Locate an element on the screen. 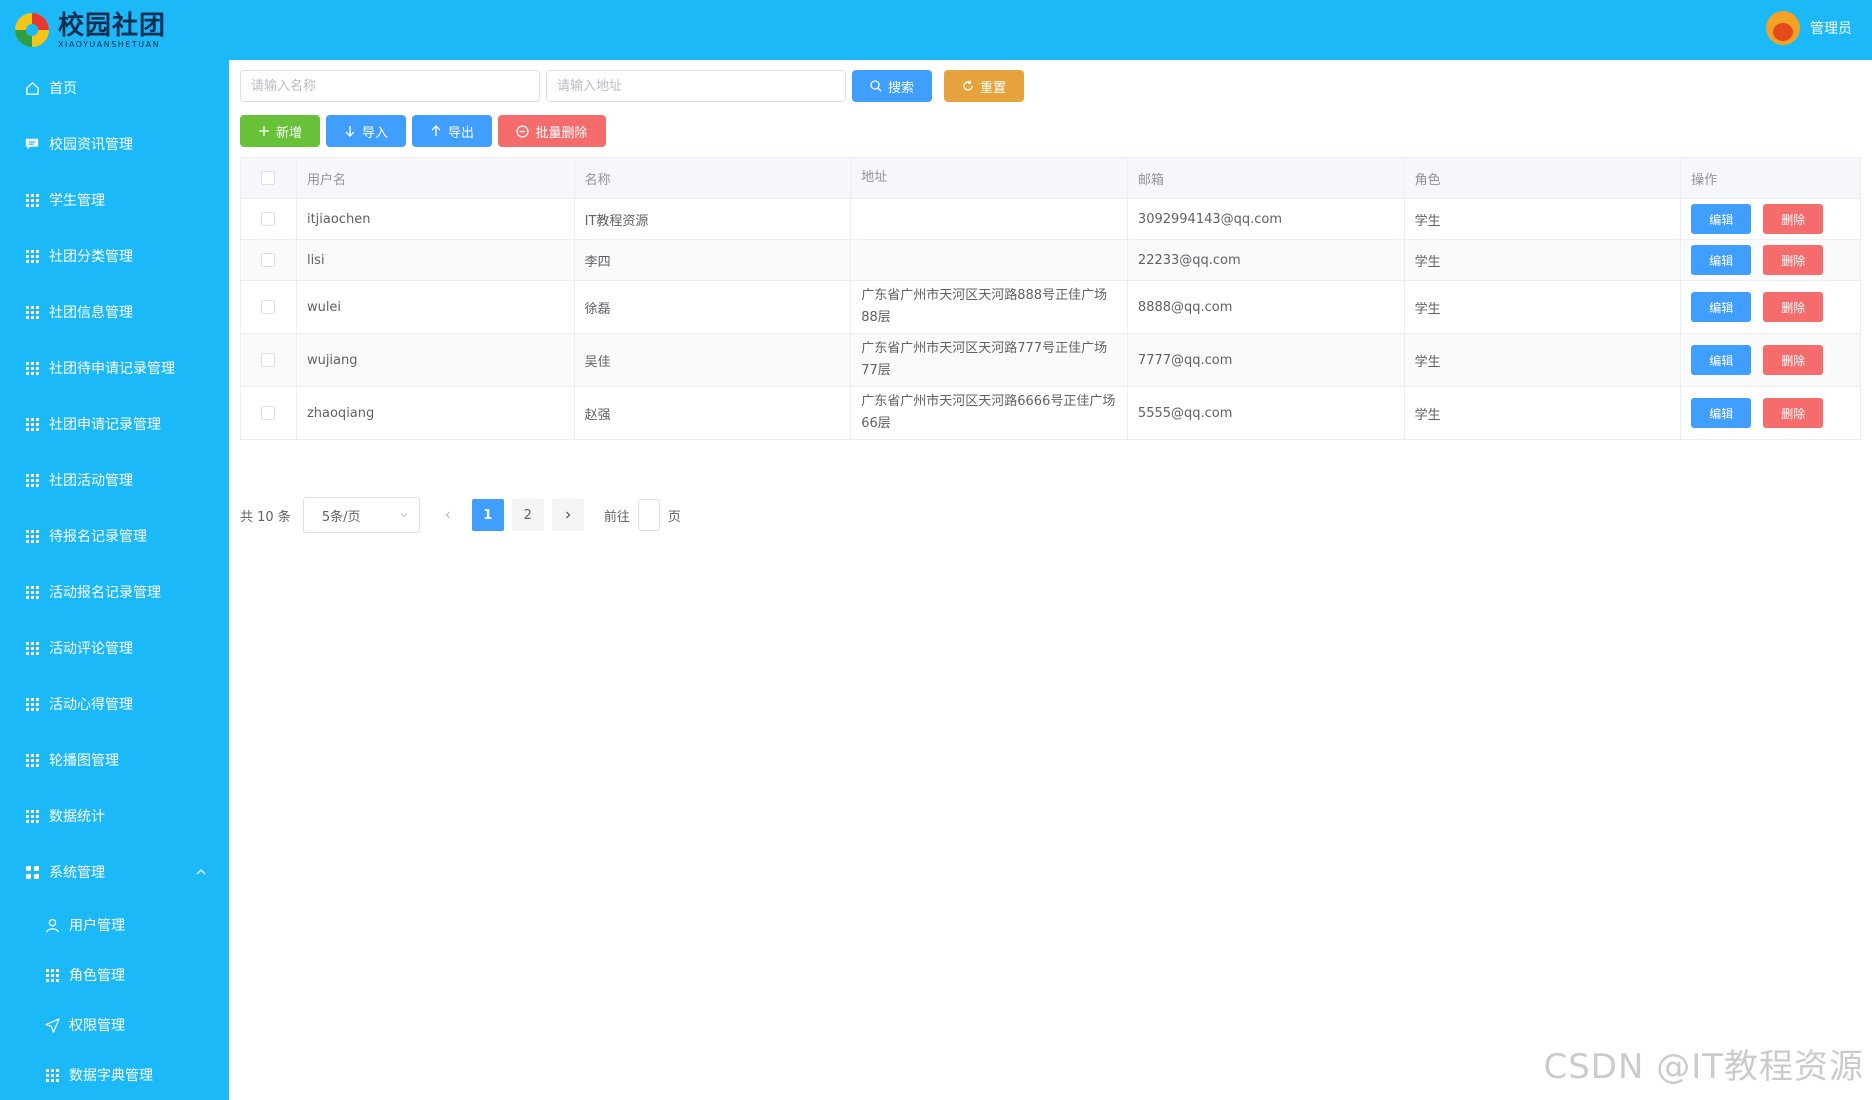 This screenshot has height=1100, width=1872. sidebar-item-club-info: 社团信息管理 is located at coordinates (114, 312).